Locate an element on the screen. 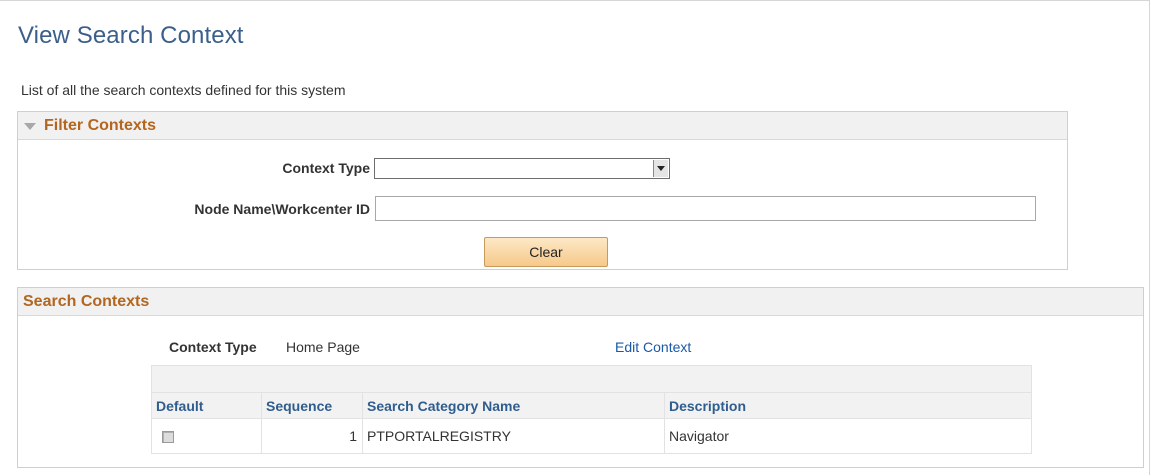  table-row: 1 PTPORTALREGISTRY Navigator is located at coordinates (591, 436).